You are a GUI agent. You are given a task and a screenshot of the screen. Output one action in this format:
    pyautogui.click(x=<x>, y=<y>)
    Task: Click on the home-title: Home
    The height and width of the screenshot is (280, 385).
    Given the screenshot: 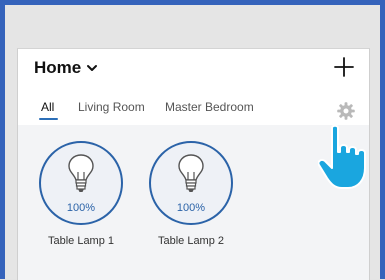 What is the action you would take?
    pyautogui.click(x=58, y=67)
    